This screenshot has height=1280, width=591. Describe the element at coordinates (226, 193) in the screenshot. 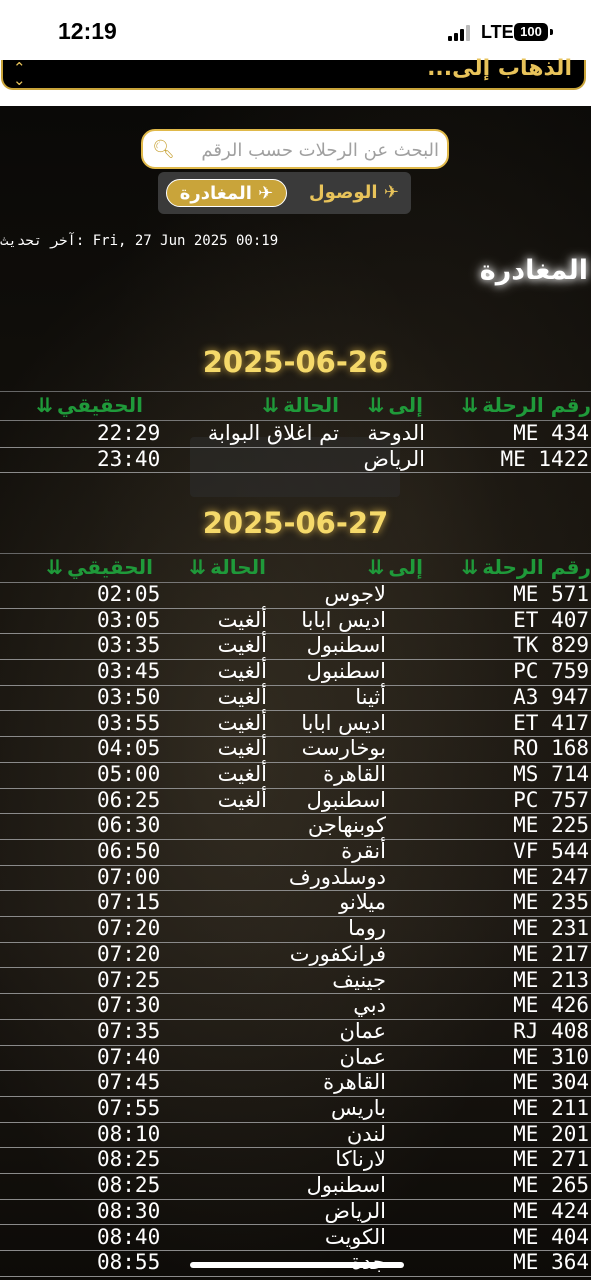

I see `tab-departures: ✈ المغادرة` at that location.